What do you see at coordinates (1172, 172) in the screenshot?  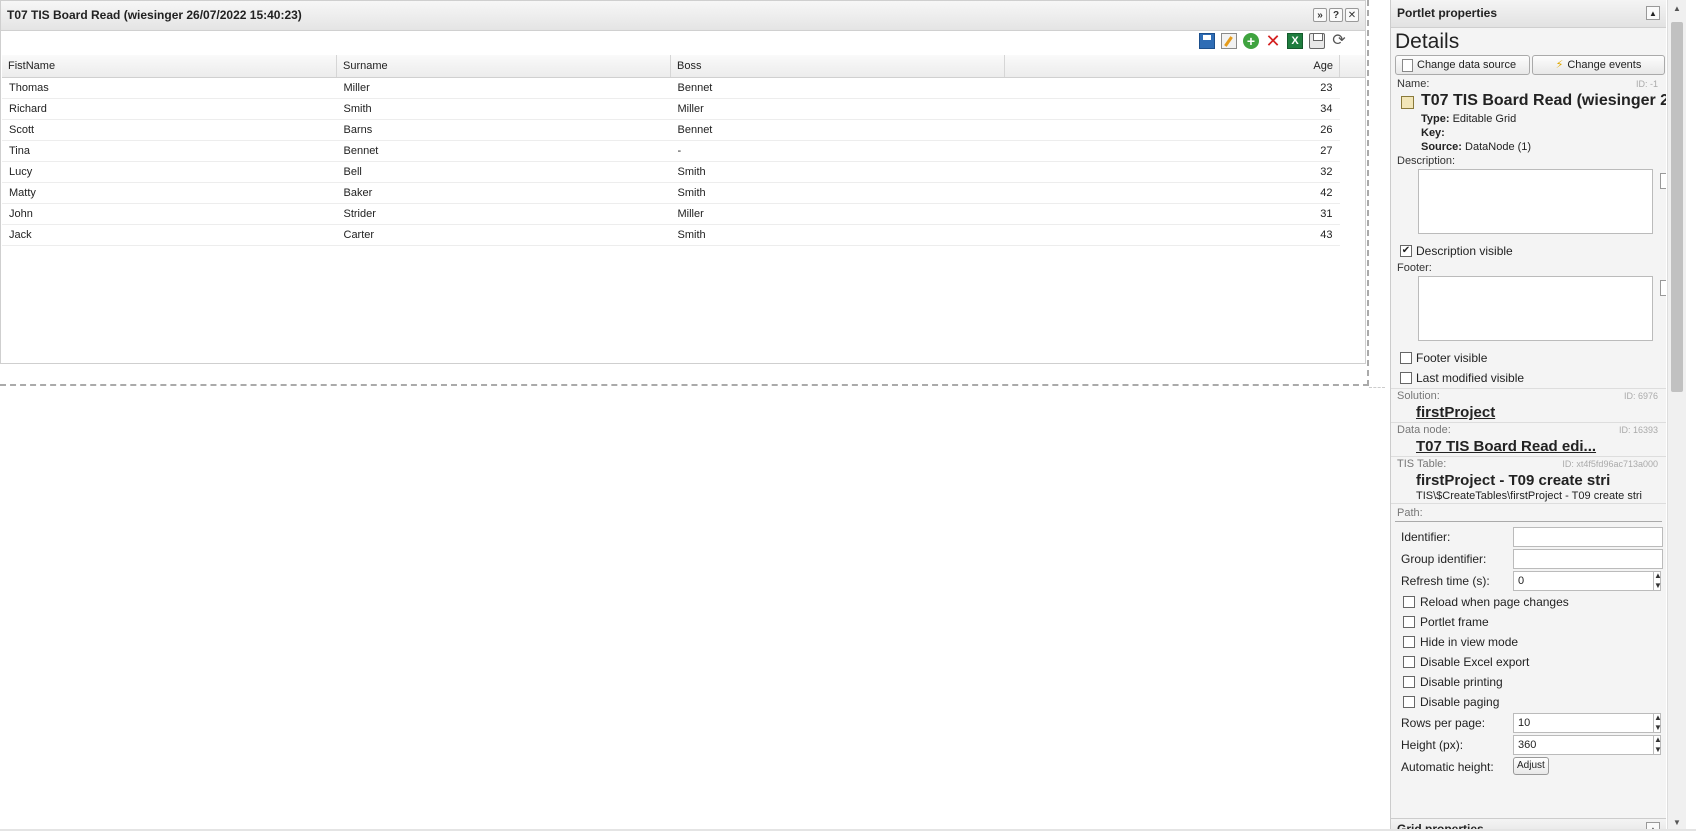 I see `cell-age: 32` at bounding box center [1172, 172].